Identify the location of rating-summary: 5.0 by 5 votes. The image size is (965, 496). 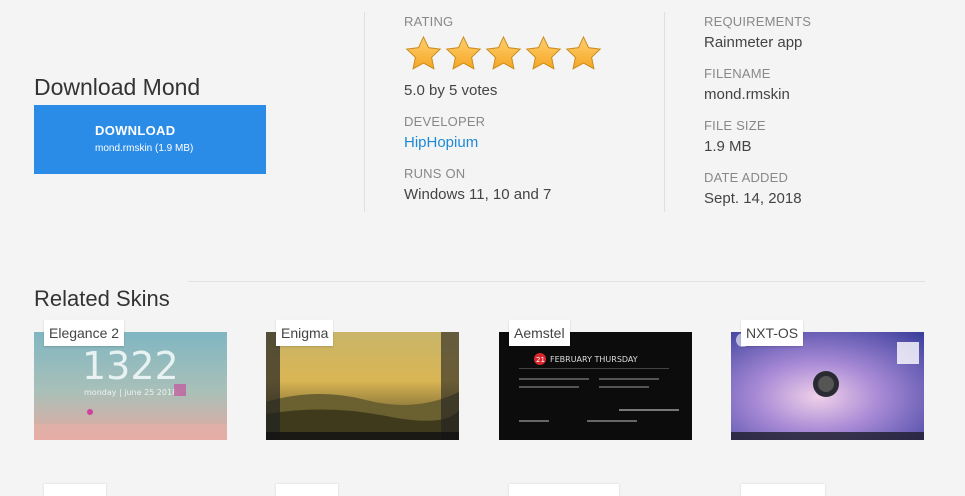
(451, 90).